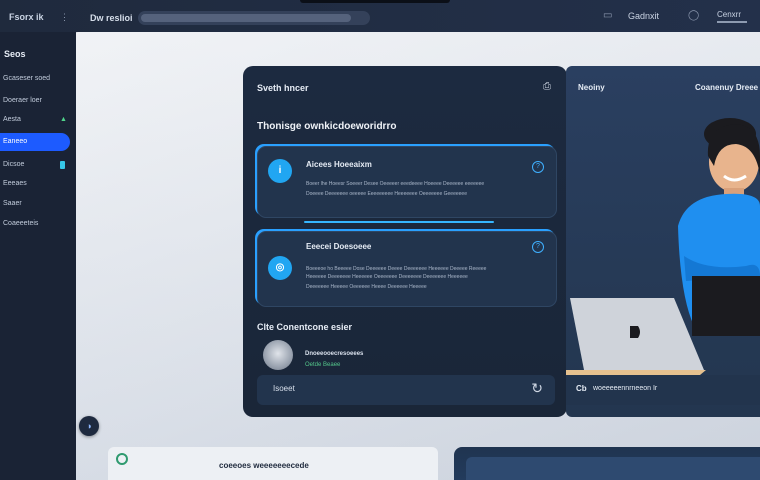 This screenshot has height=480, width=760. Describe the element at coordinates (35, 184) in the screenshot. I see `sidebar-item-6: Eeeaes` at that location.